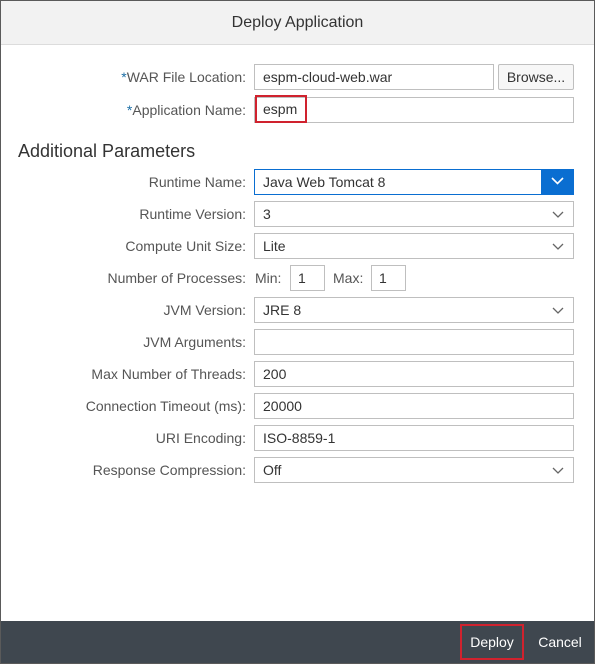 This screenshot has width=595, height=664. I want to click on dialog-title: Deploy Application, so click(297, 23).